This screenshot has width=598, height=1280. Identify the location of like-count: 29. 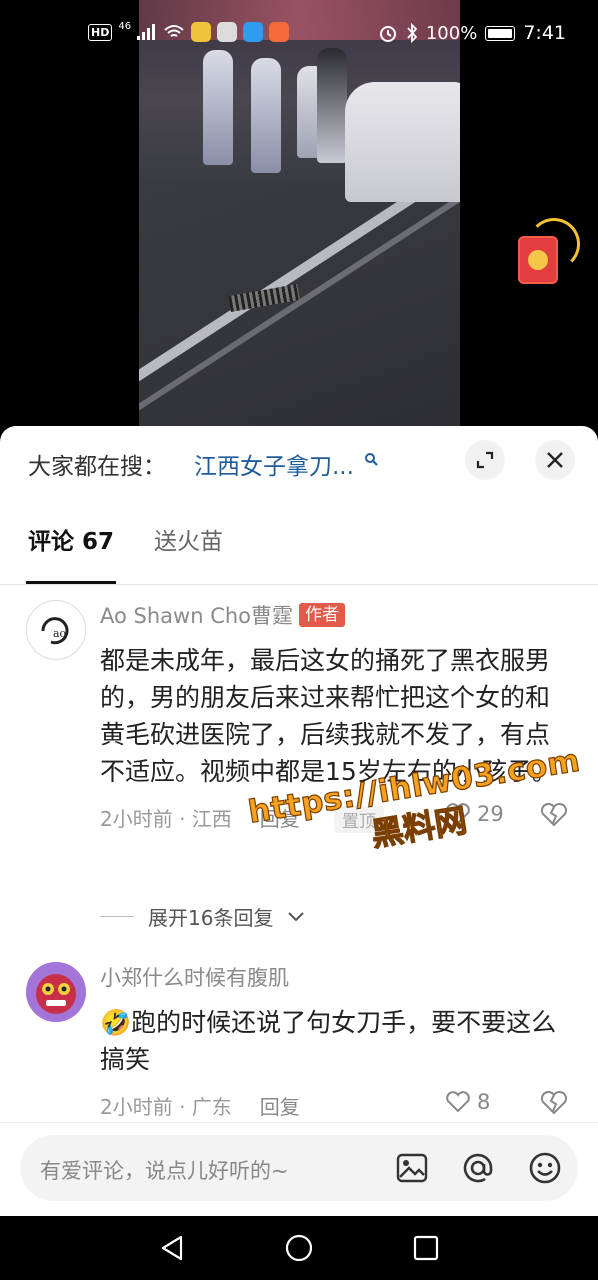
(490, 814).